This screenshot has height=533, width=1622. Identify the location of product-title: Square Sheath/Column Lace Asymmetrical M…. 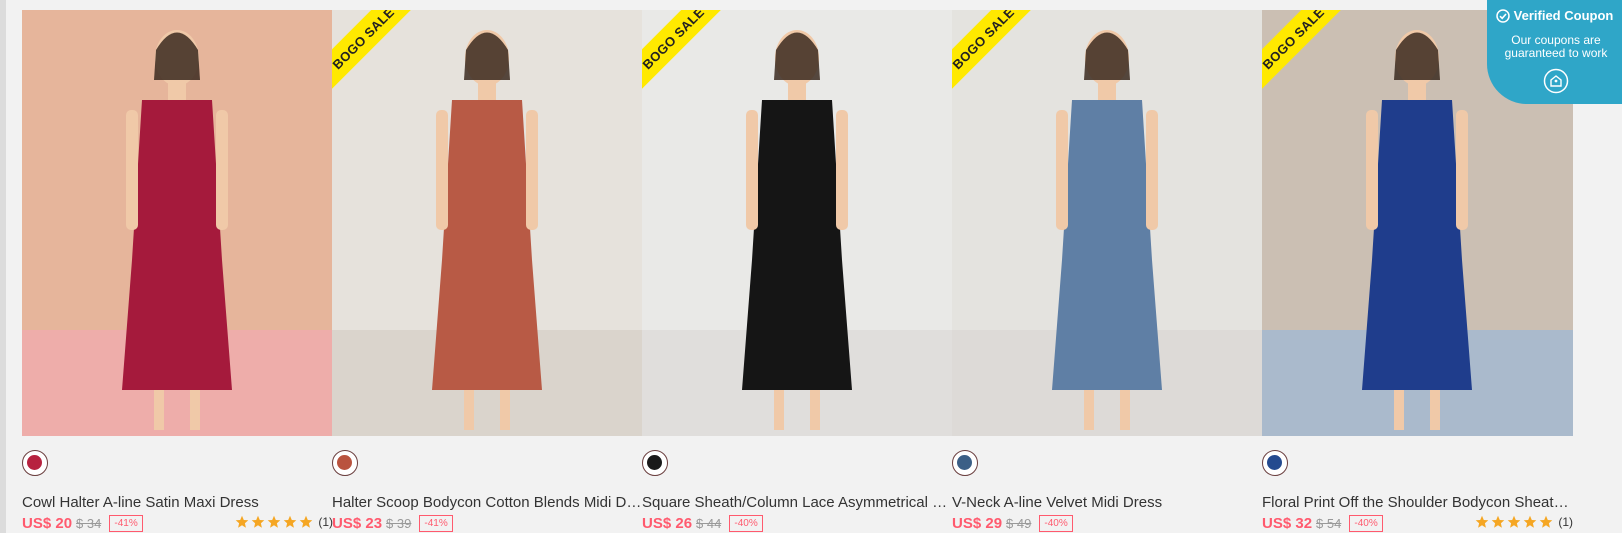
(797, 502).